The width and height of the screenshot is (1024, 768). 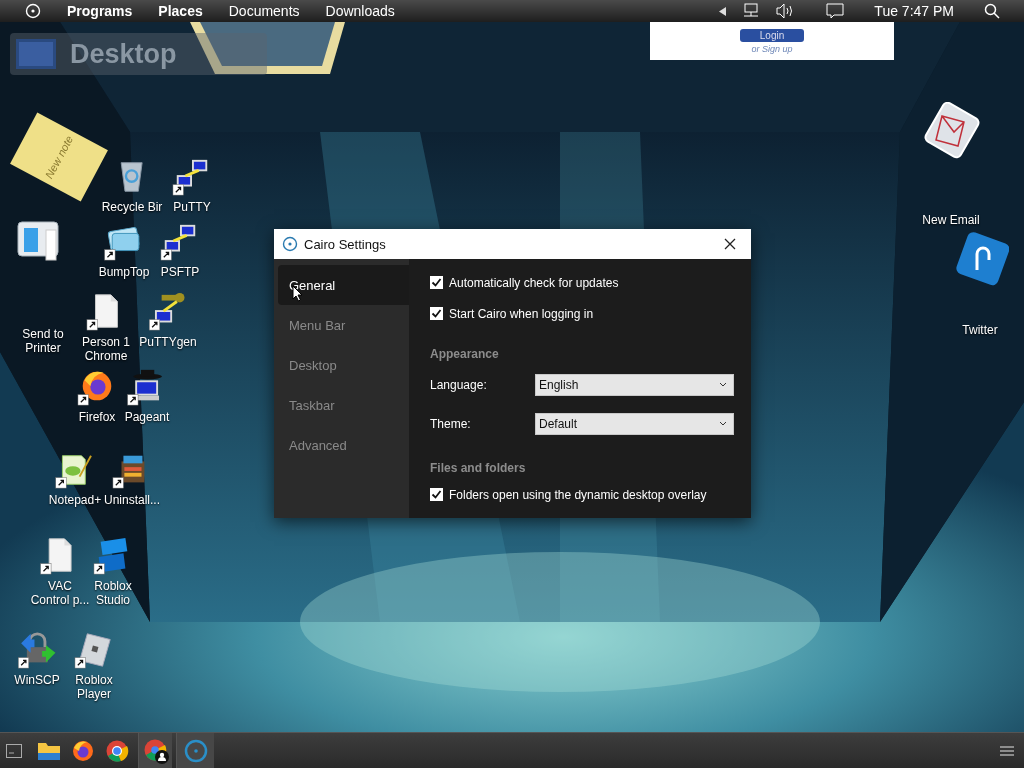 I want to click on fox-globe-icon, so click(x=83, y=750).